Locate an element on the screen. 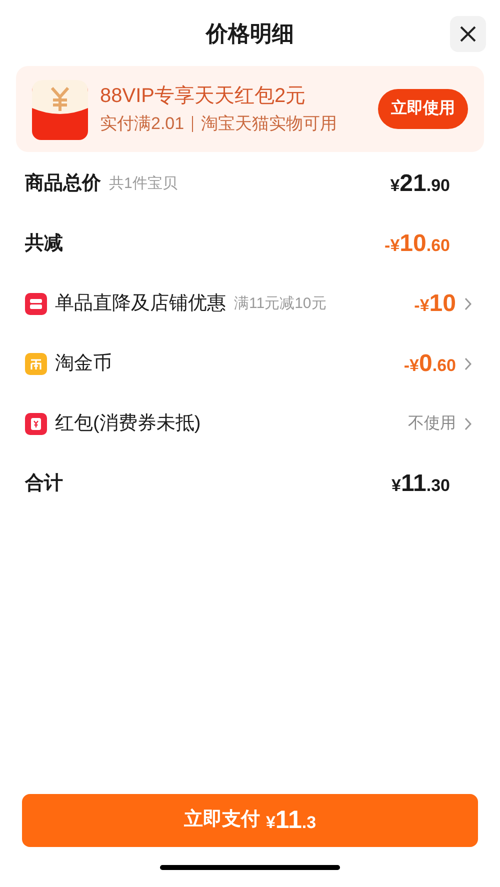 The width and height of the screenshot is (500, 887). row-value: ¥11.30 is located at coordinates (421, 484).